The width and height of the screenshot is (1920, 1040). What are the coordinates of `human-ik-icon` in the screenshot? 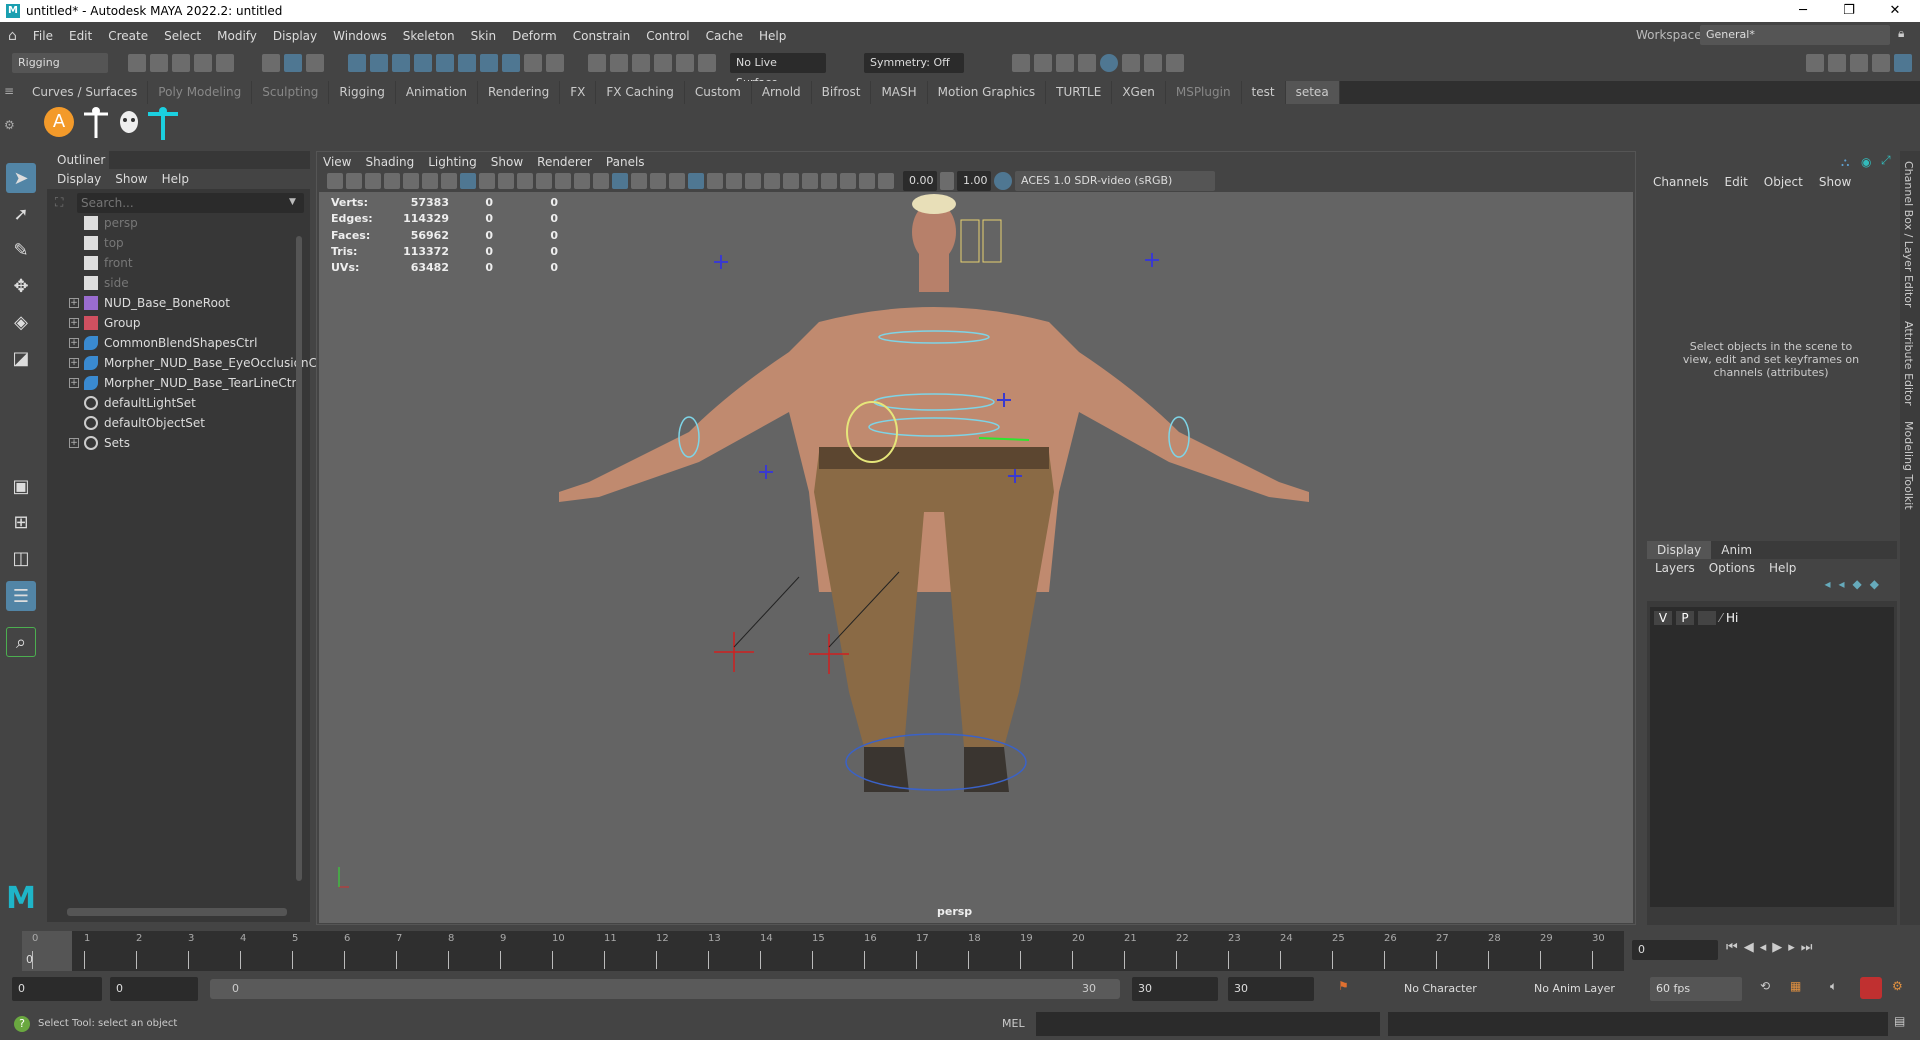 It's located at (1837, 63).